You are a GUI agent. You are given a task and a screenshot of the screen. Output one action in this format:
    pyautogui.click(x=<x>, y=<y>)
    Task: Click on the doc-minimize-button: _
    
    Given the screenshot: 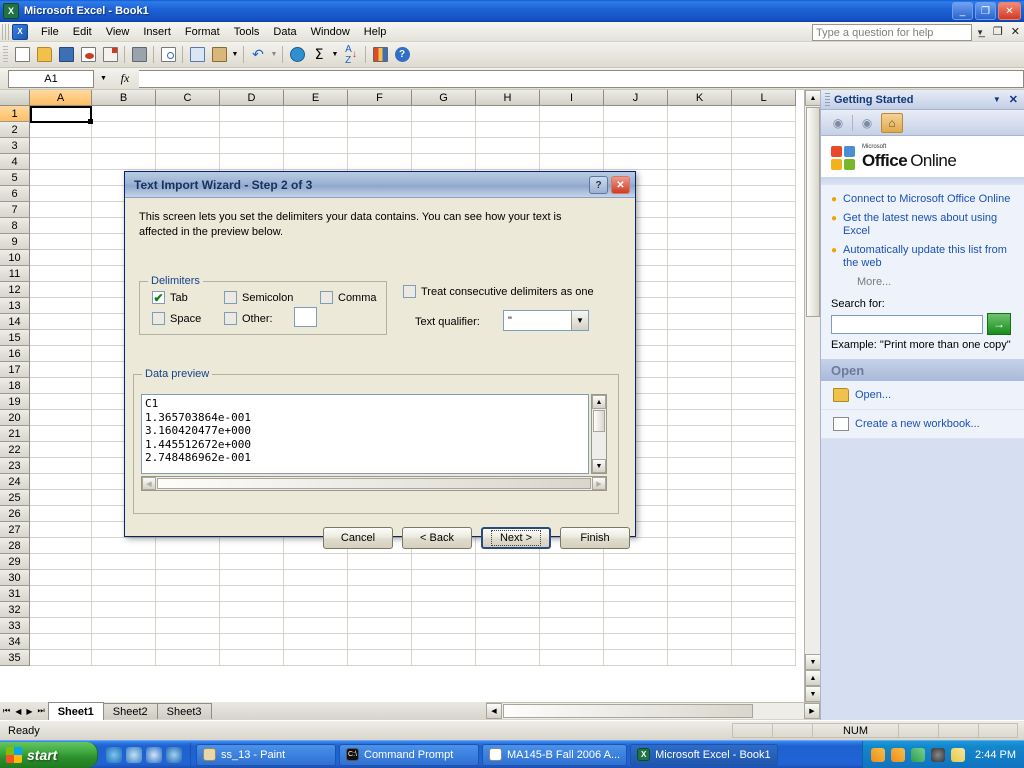 What is the action you would take?
    pyautogui.click(x=982, y=32)
    